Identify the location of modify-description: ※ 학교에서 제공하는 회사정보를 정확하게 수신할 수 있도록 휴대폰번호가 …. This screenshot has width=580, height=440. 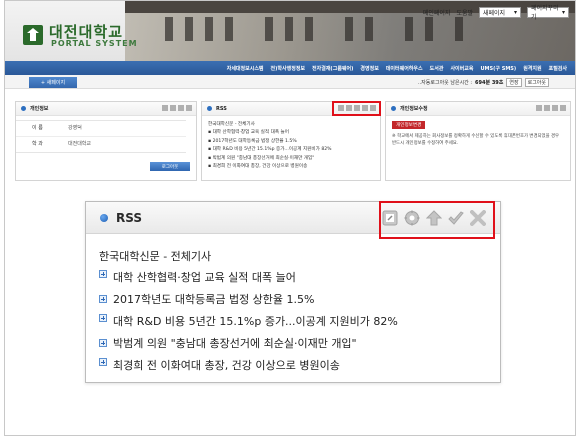
(476, 140).